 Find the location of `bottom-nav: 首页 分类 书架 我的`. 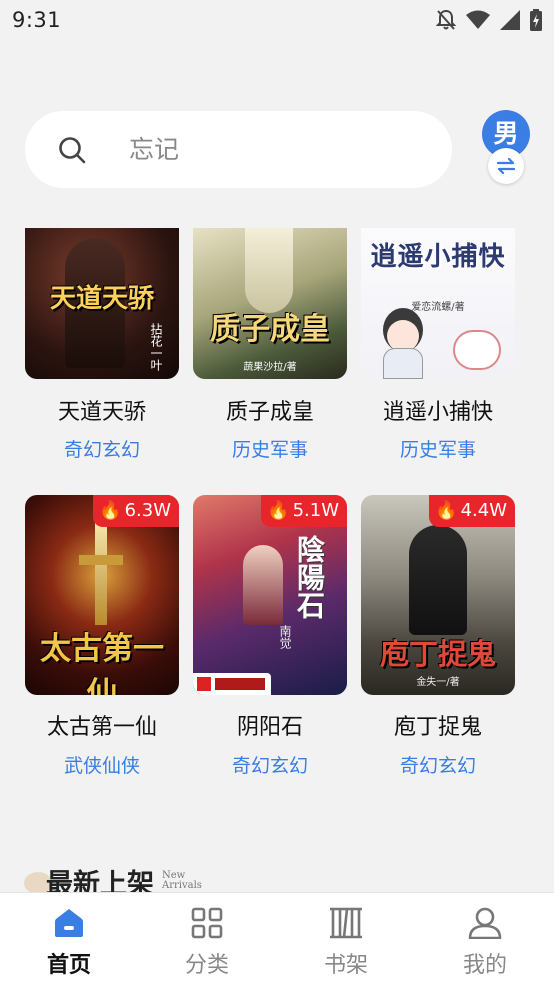

bottom-nav: 首页 分类 书架 我的 is located at coordinates (277, 938).